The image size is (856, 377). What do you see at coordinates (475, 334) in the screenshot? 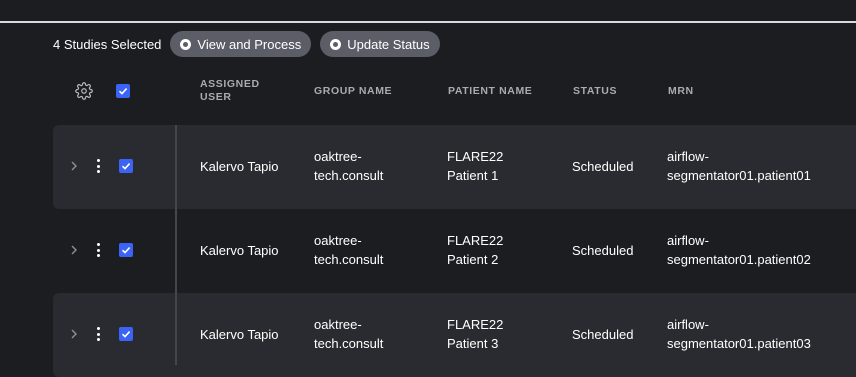
I see `patient-name-cell: FLARE22 Patient 3` at bounding box center [475, 334].